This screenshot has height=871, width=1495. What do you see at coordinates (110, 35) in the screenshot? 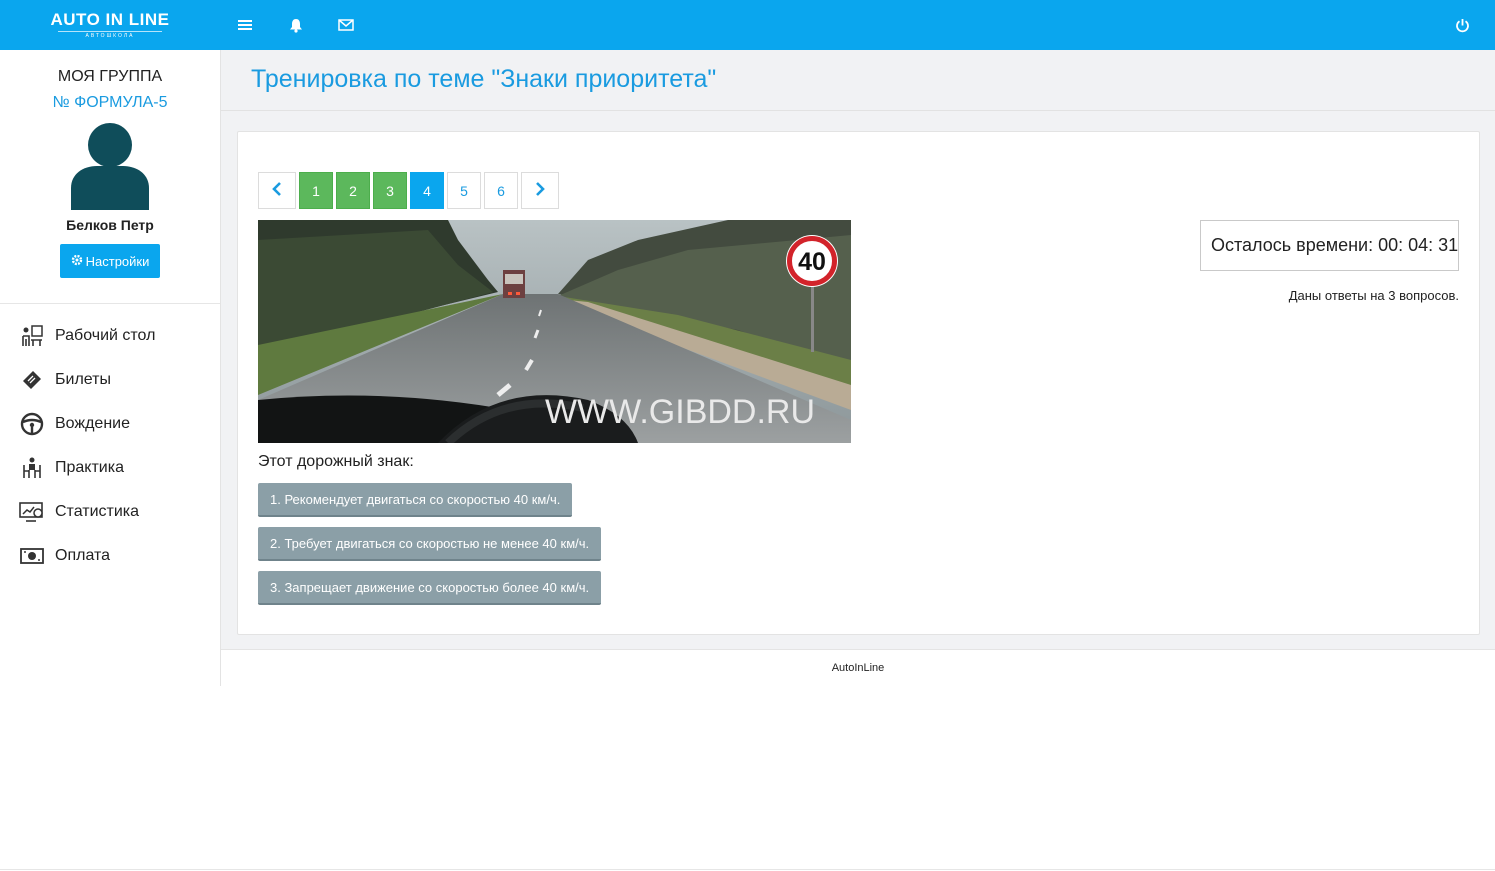
I see `brand-subtitle: АВТОШКОЛА` at bounding box center [110, 35].